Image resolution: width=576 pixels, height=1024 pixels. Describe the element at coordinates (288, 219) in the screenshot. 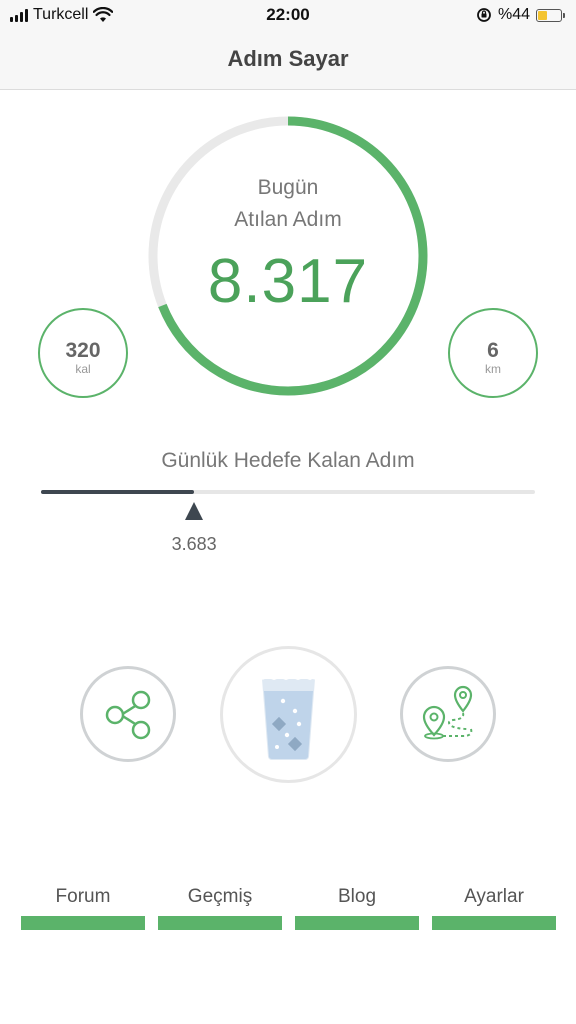

I see `steps-taken-label: Atılan Adım` at that location.